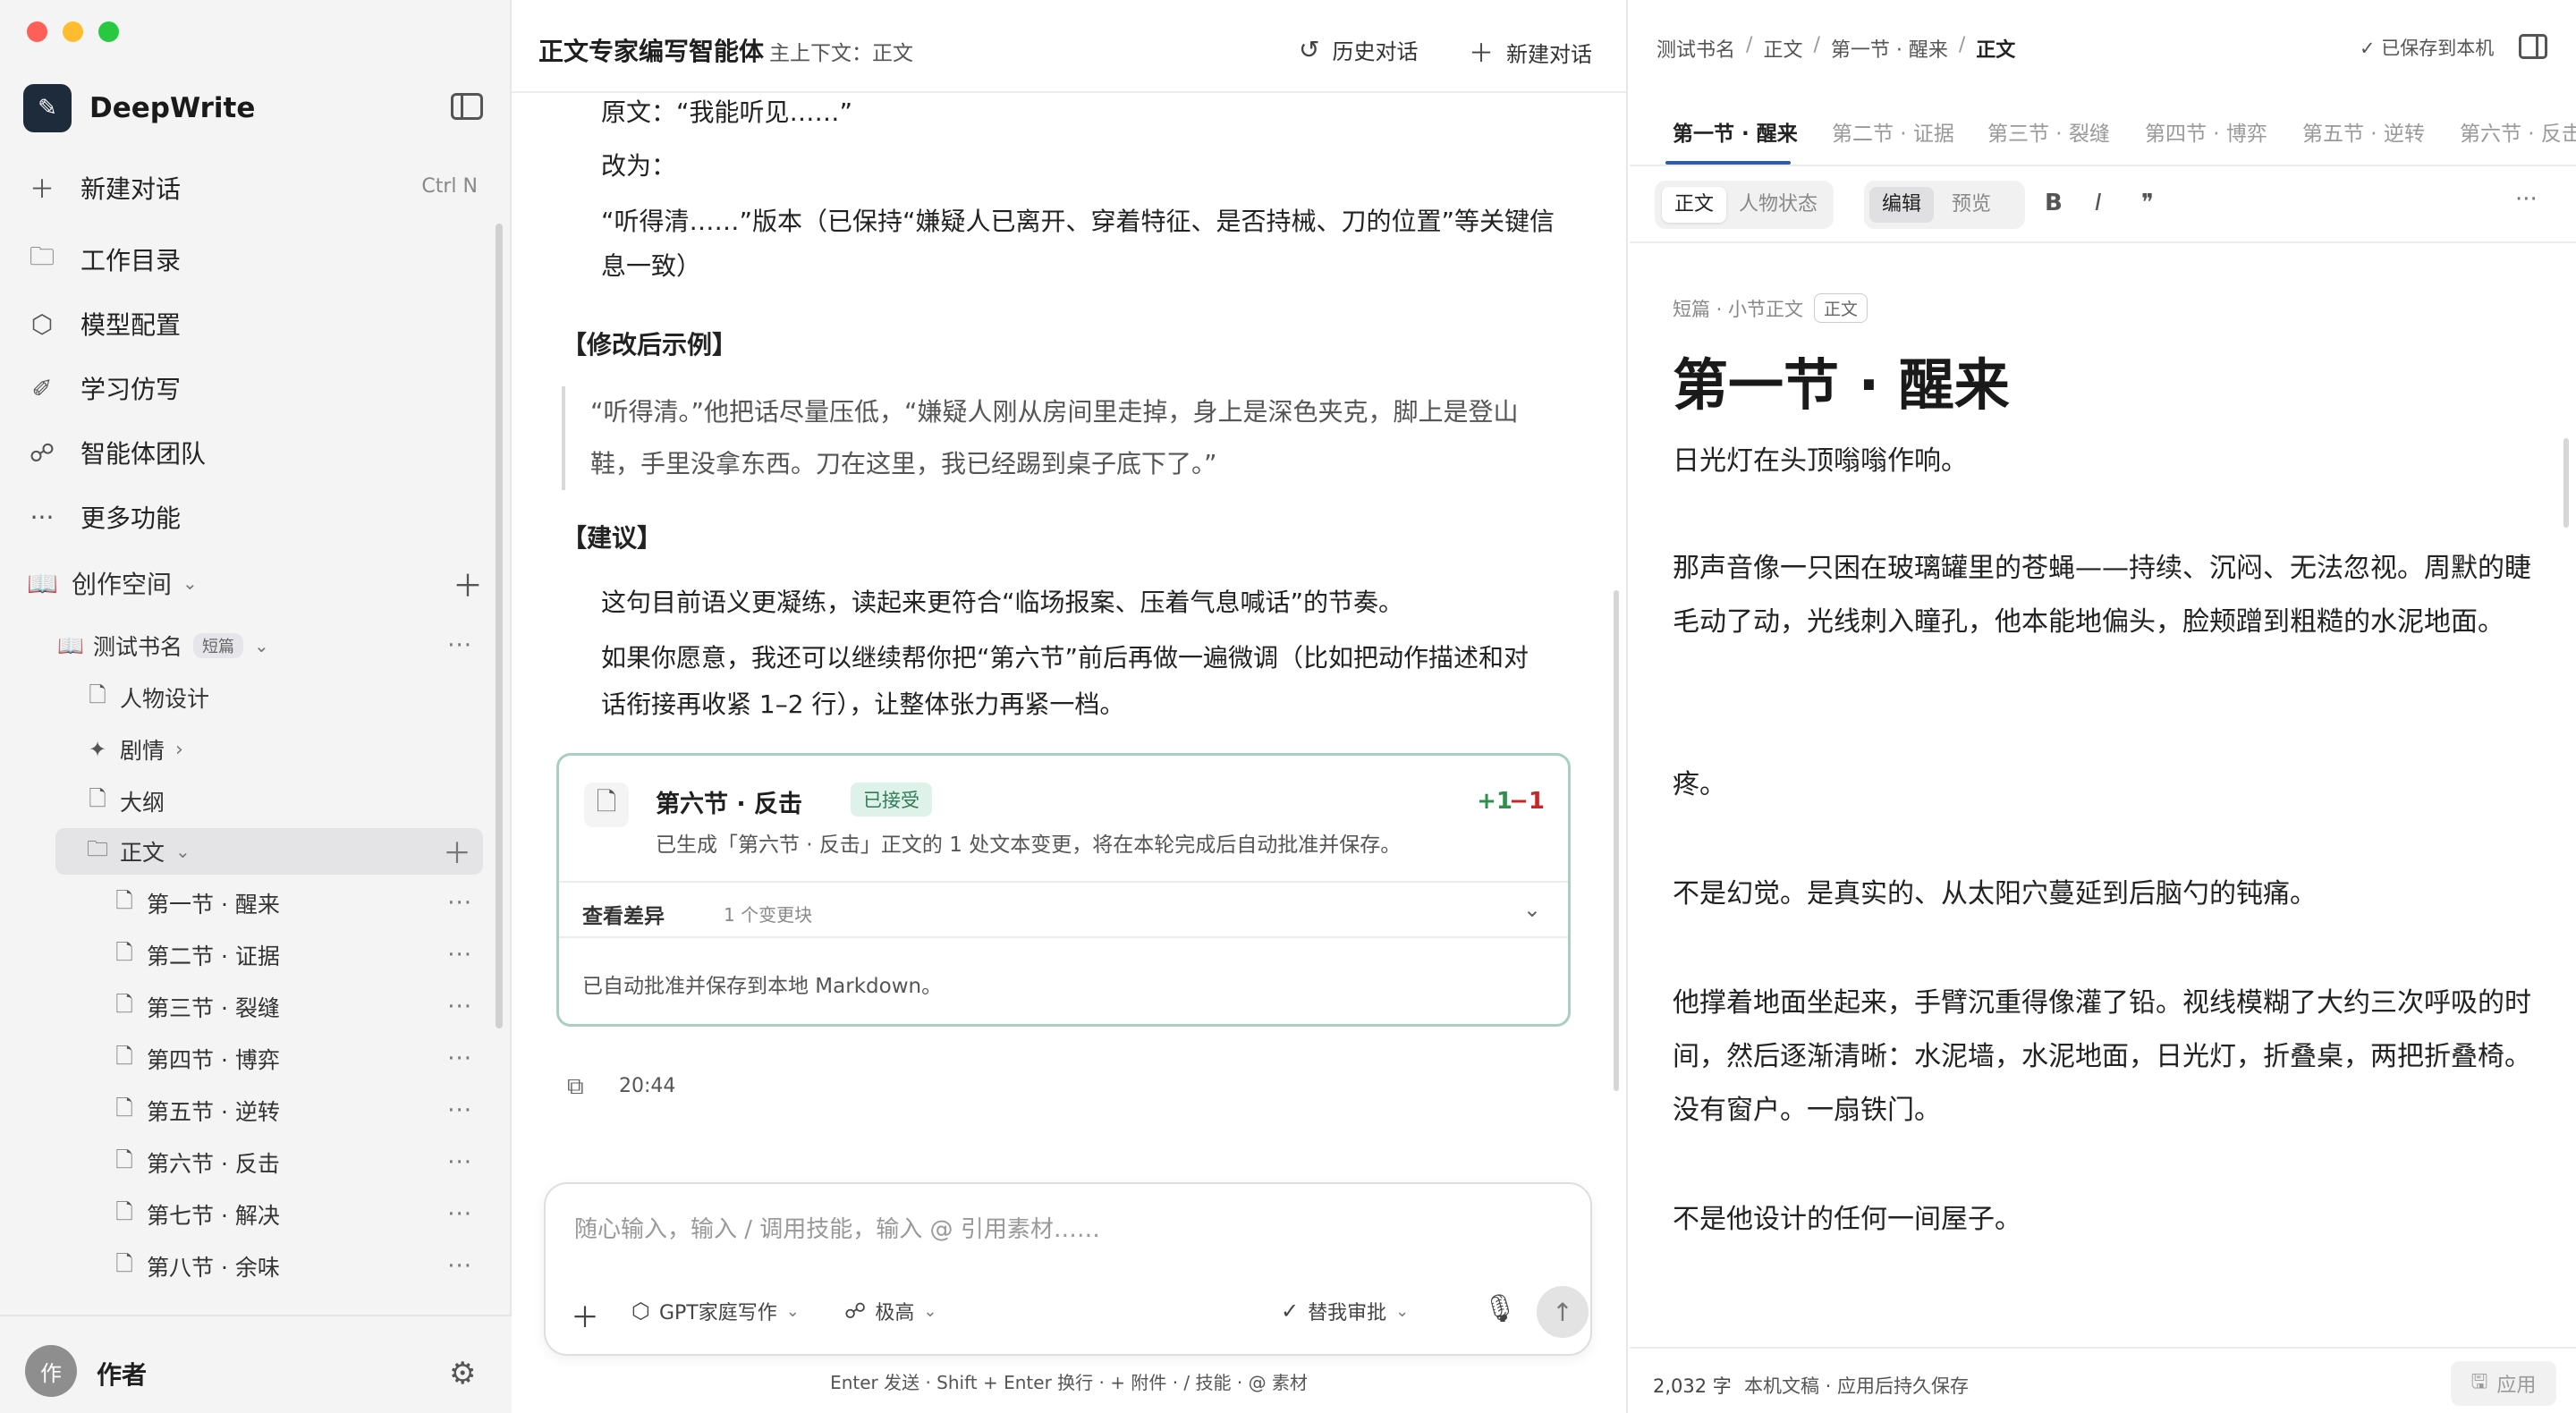  Describe the element at coordinates (2102, 1220) in the screenshot. I see `paragraph: 不是他设计的任何一间屋子。` at that location.